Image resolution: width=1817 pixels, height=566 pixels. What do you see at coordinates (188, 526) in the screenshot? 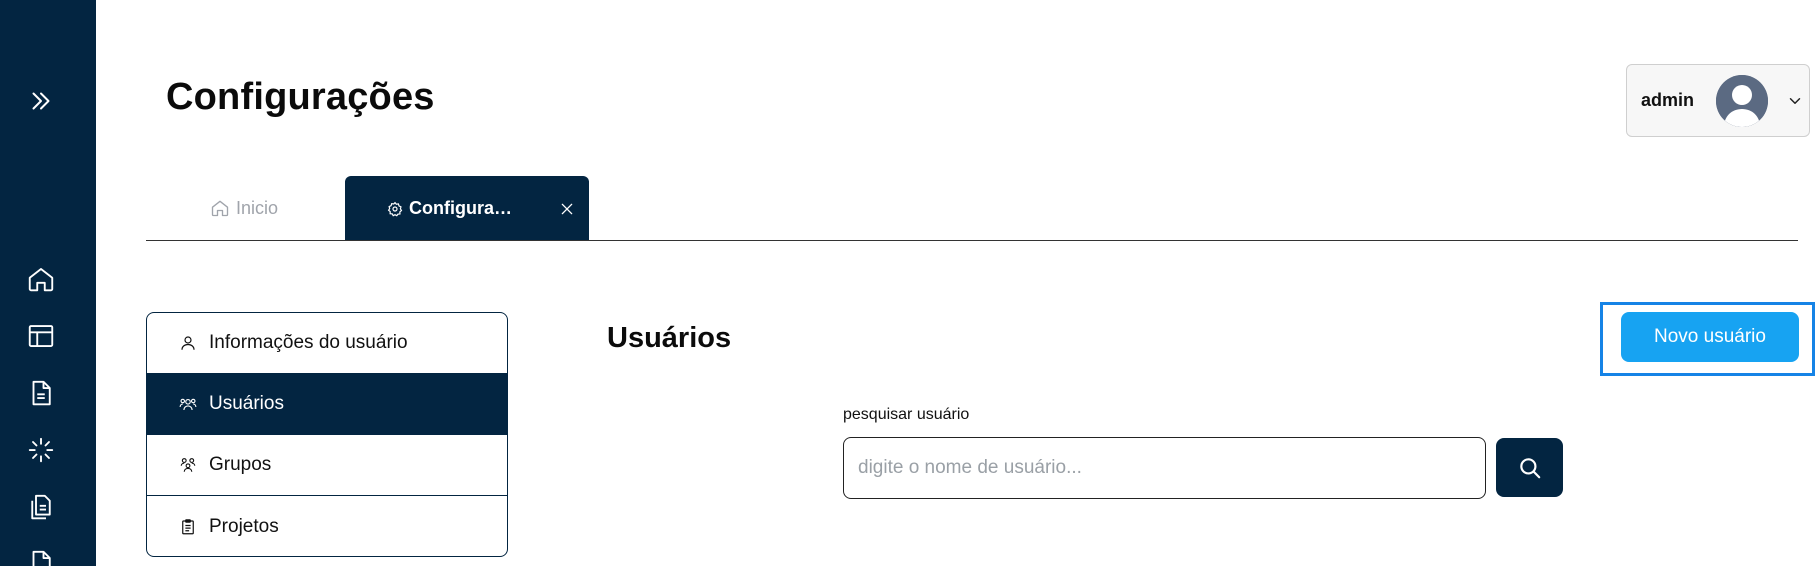
I see `clipboard-icon` at bounding box center [188, 526].